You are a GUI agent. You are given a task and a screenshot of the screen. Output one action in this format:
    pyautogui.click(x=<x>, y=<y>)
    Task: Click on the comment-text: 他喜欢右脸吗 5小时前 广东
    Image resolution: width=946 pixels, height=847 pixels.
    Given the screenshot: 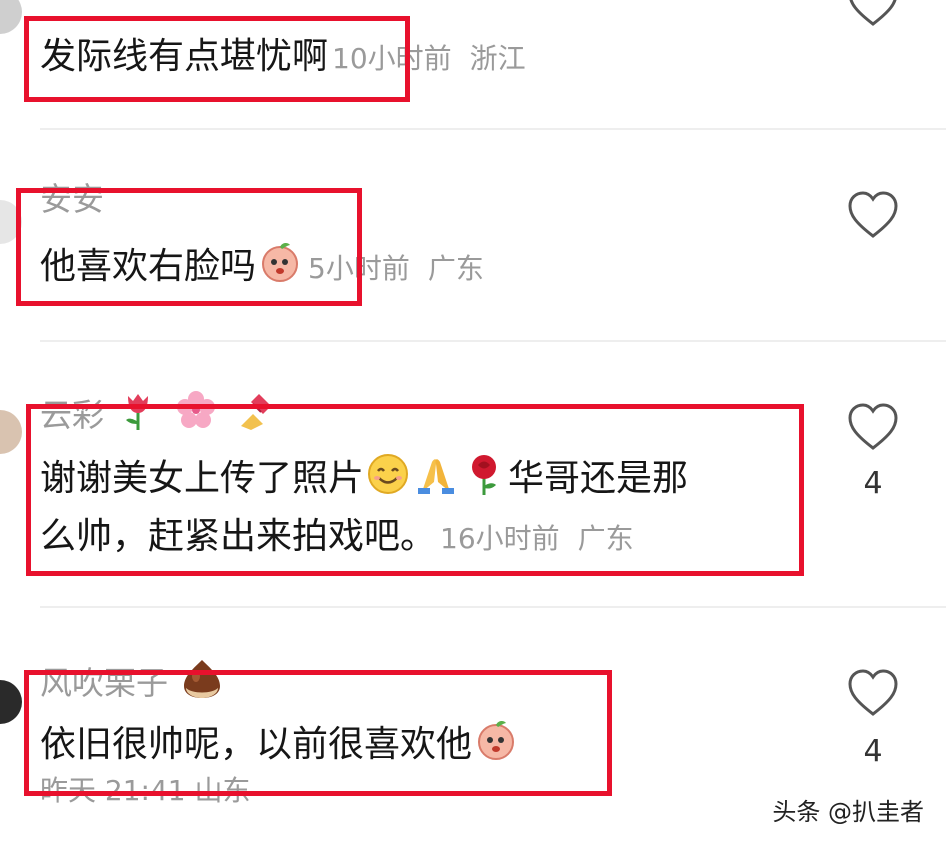 What is the action you would take?
    pyautogui.click(x=262, y=268)
    